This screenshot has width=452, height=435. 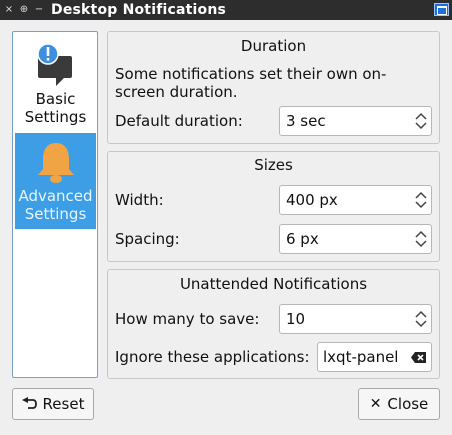 I want to click on minimize-icon: −, so click(x=39, y=10).